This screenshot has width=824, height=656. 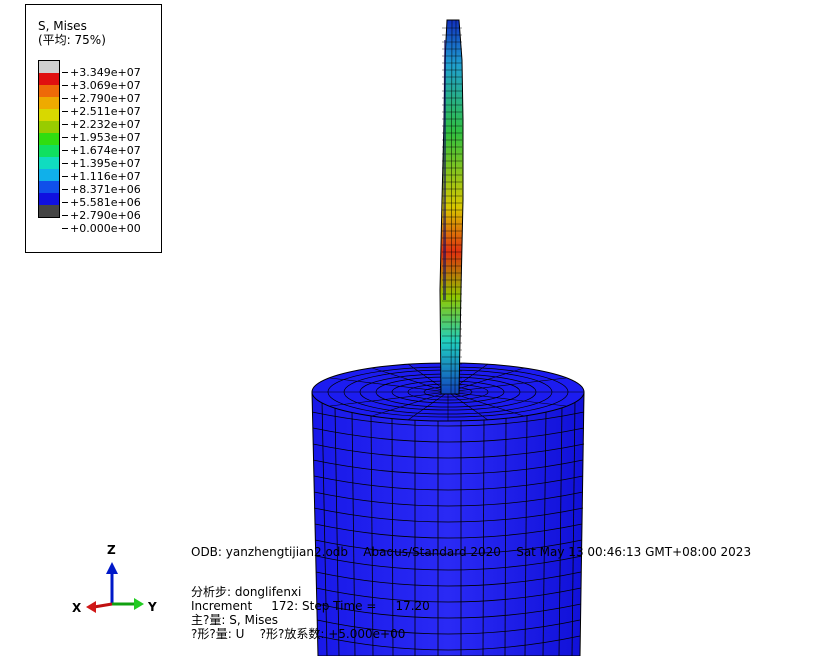 I want to click on deformed-variable-line: ?形?量: U ?形?放系数: +5.000e+00, so click(x=298, y=634).